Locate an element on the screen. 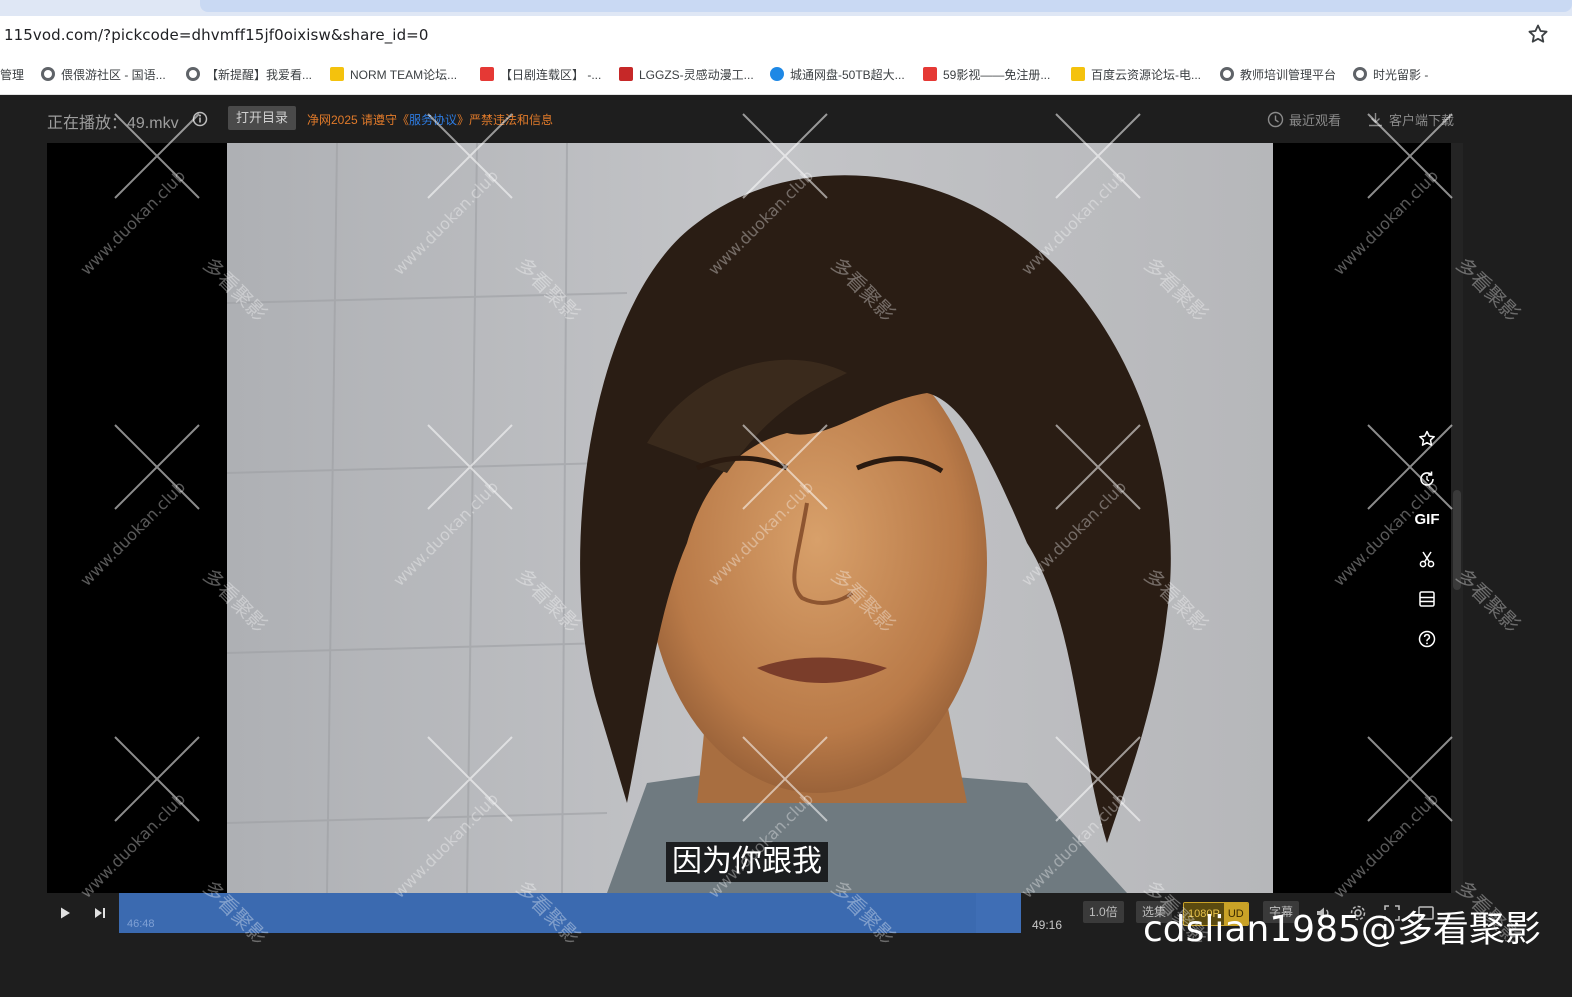 This screenshot has height=997, width=1572. recent-label: 最近观看 is located at coordinates (1315, 120).